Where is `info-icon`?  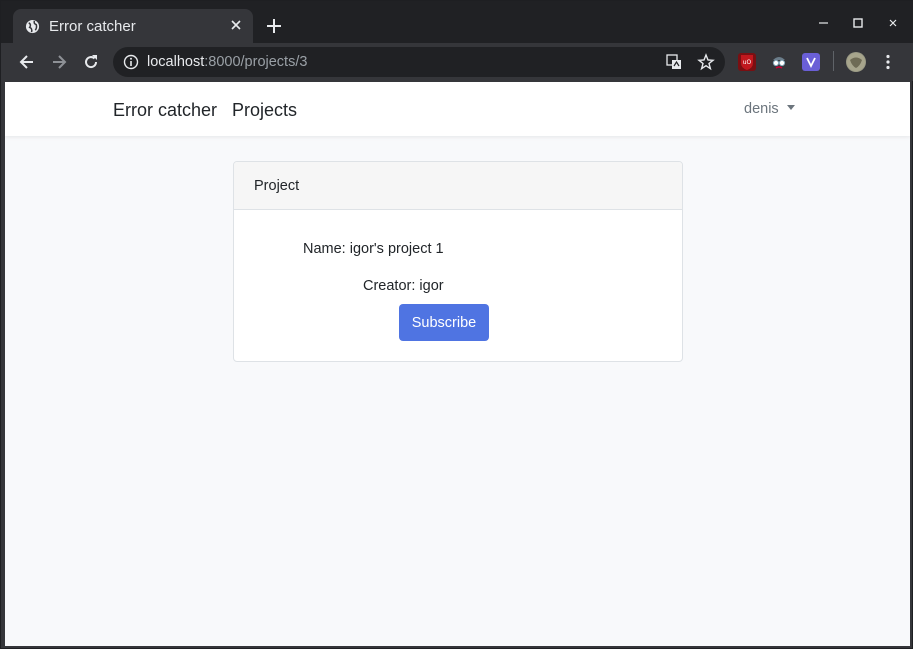
info-icon is located at coordinates (131, 62).